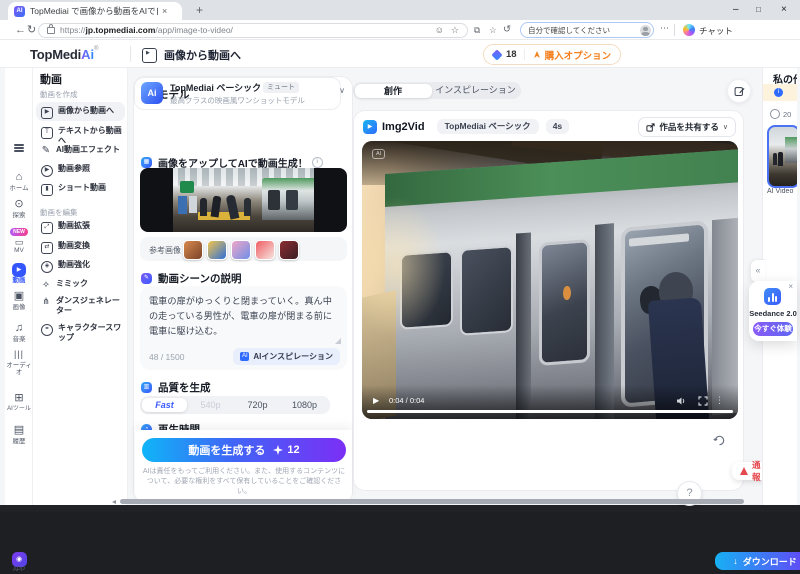  I want to click on collections-icon: ⧉, so click(477, 30).